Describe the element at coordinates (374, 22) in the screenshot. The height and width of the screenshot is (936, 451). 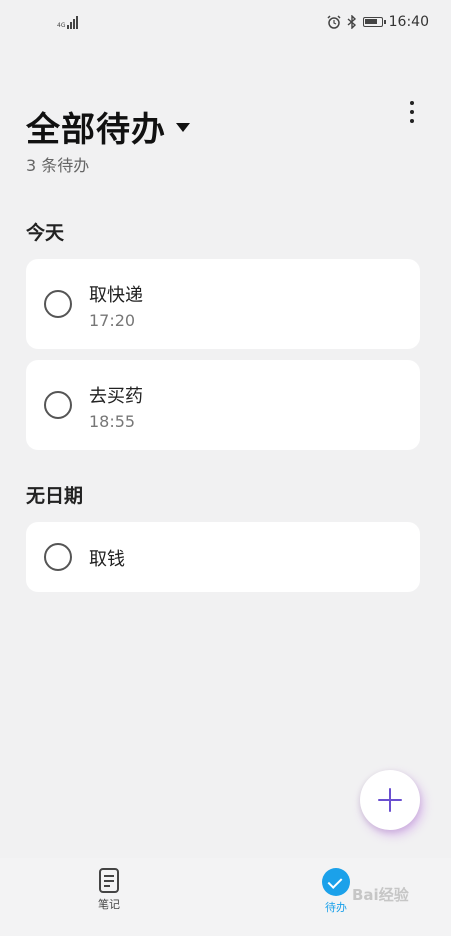
I see `battery-icon` at that location.